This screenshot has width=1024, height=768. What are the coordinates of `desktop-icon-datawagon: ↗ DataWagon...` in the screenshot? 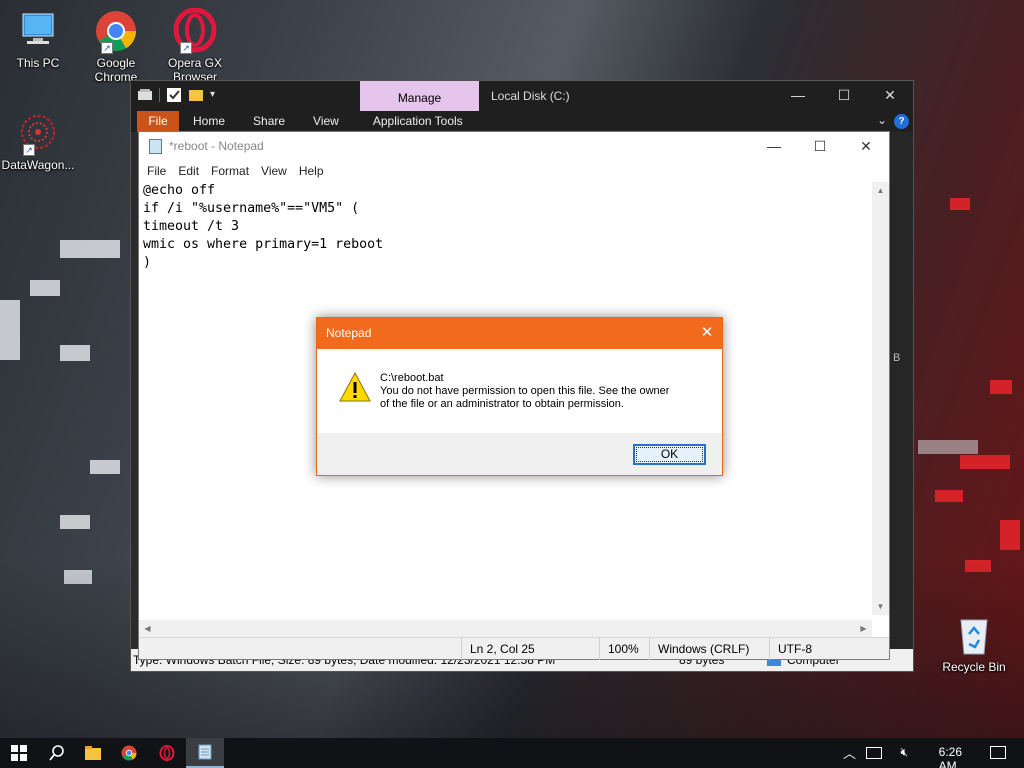 It's located at (38, 141).